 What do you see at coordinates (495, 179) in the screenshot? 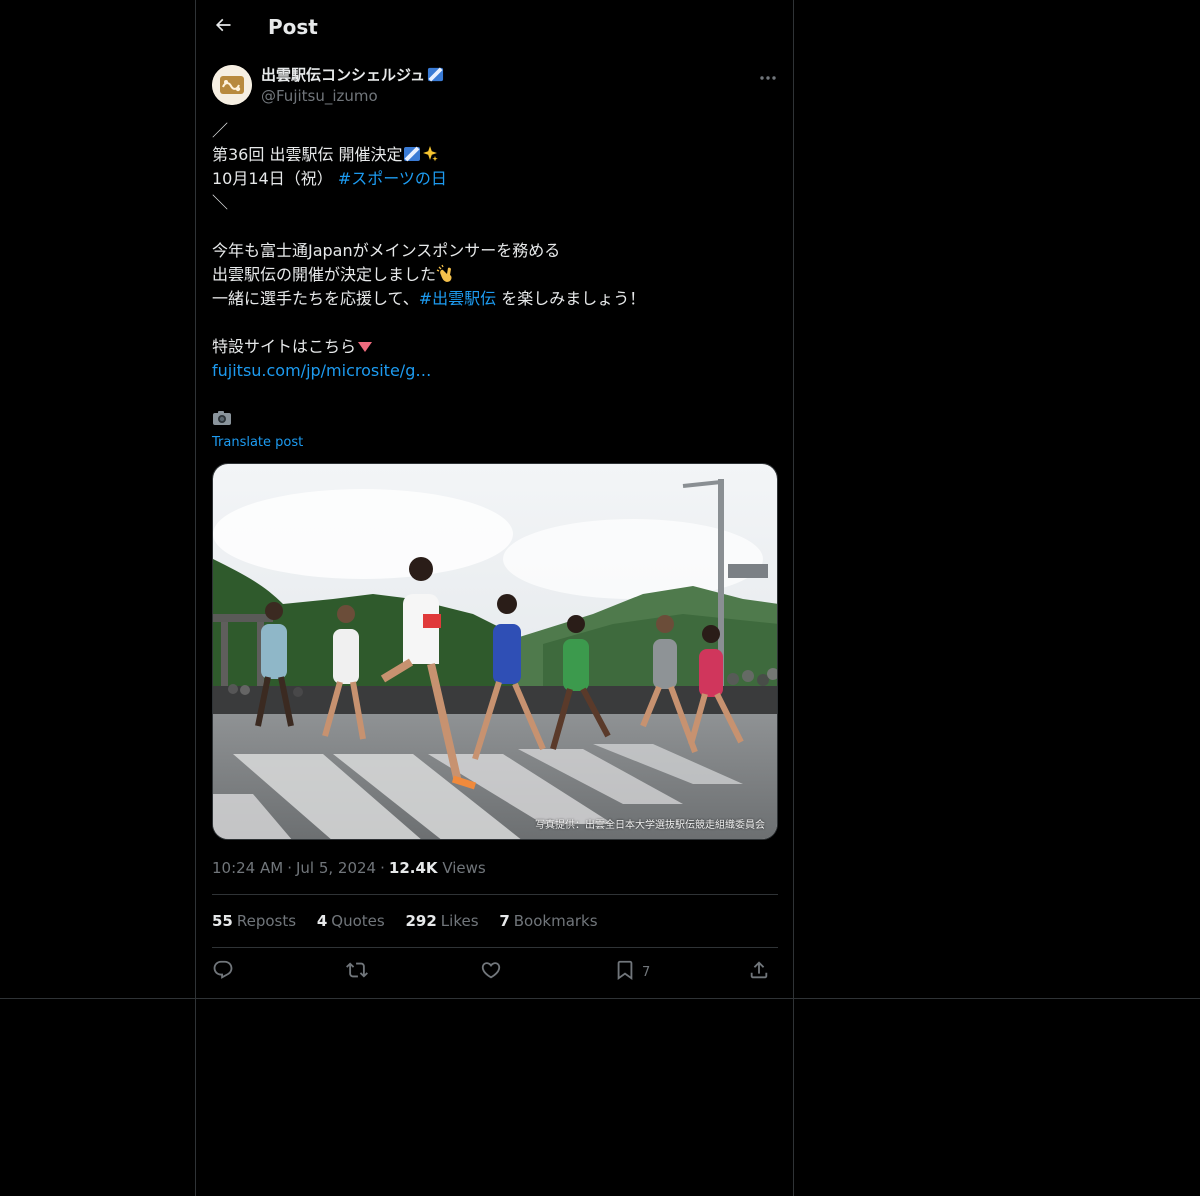
I see `text-line: 10月14日（祝） #スポーツの日` at bounding box center [495, 179].